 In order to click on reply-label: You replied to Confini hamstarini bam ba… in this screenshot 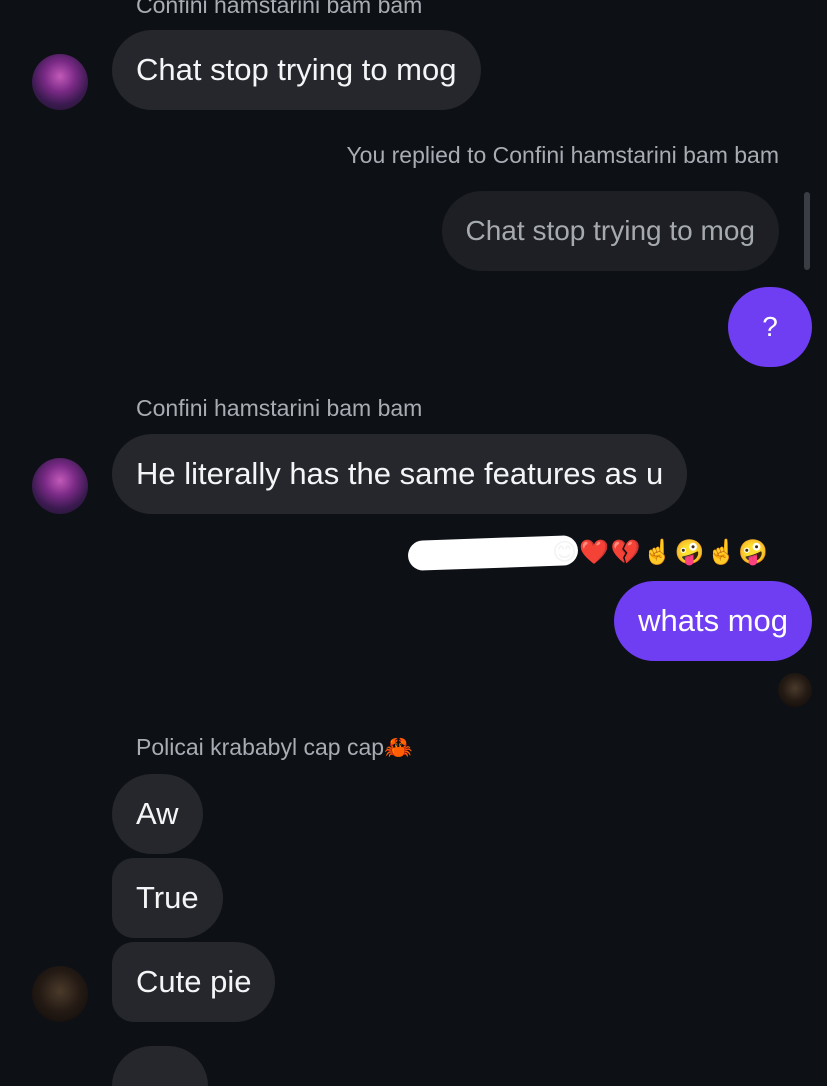, I will do `click(562, 155)`.